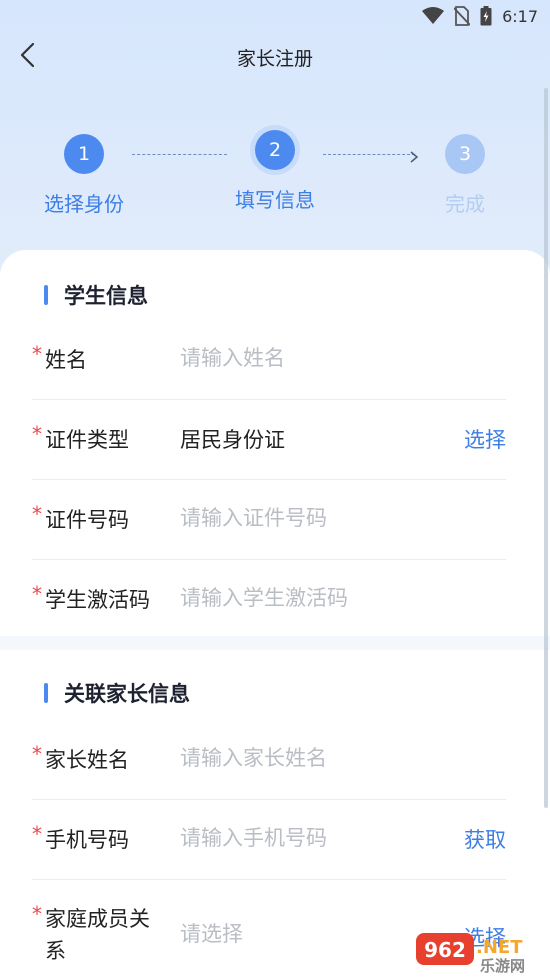 The width and height of the screenshot is (550, 979). I want to click on id-type-value: 居民身份证, so click(232, 440).